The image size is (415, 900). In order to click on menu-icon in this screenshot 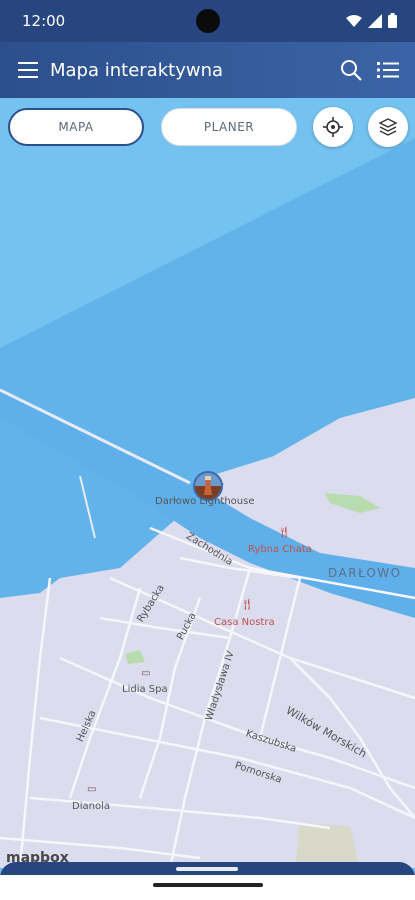, I will do `click(28, 70)`.